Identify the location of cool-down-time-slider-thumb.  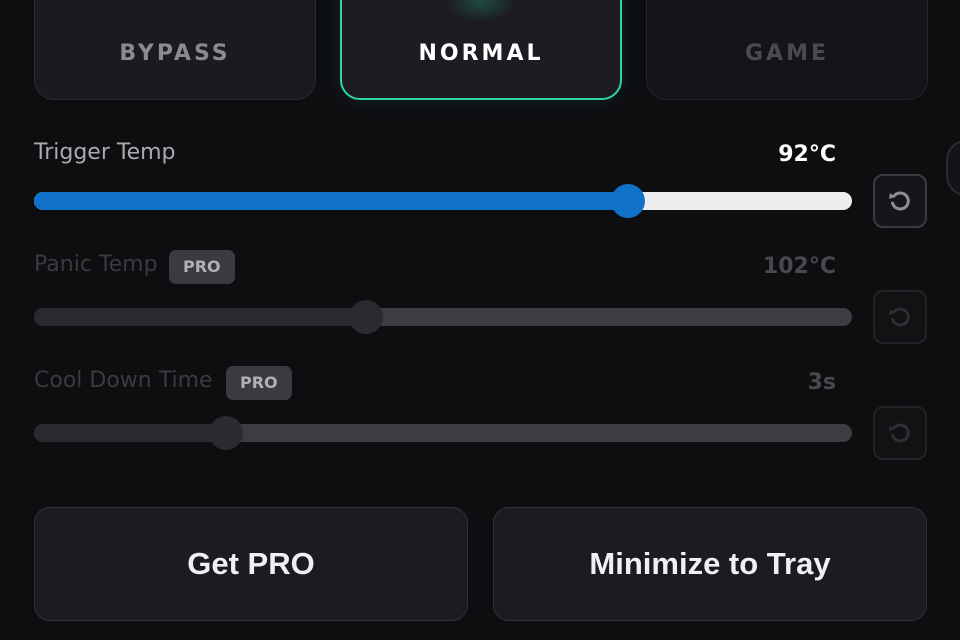
(226, 433).